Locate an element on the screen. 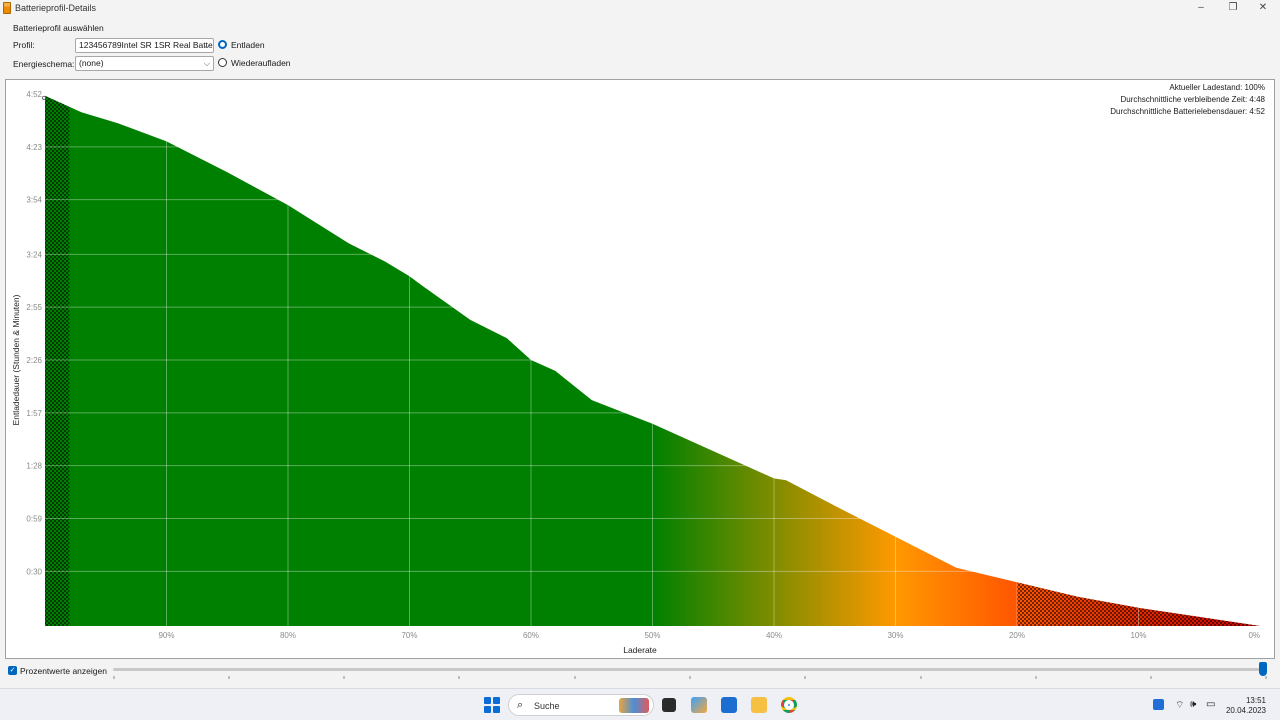  y-tick-label: 1:57 is located at coordinates (34, 413).